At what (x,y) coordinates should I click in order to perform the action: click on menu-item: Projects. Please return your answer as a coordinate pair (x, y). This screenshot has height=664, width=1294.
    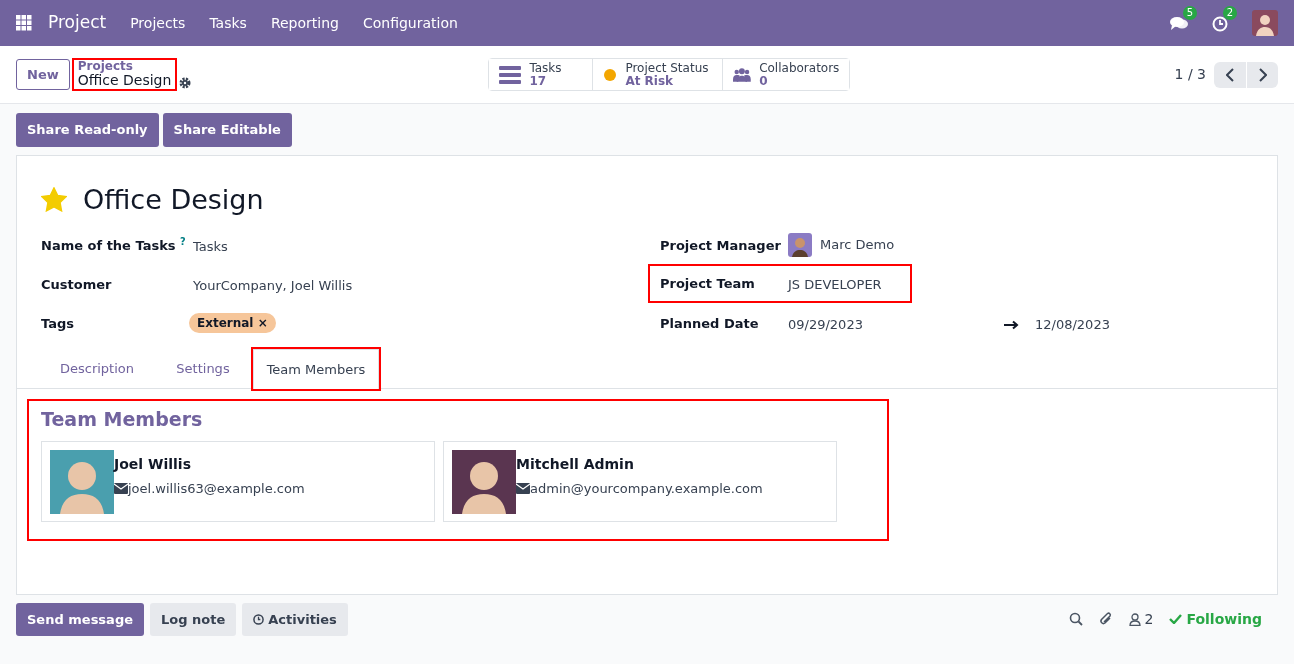
    Looking at the image, I should click on (158, 23).